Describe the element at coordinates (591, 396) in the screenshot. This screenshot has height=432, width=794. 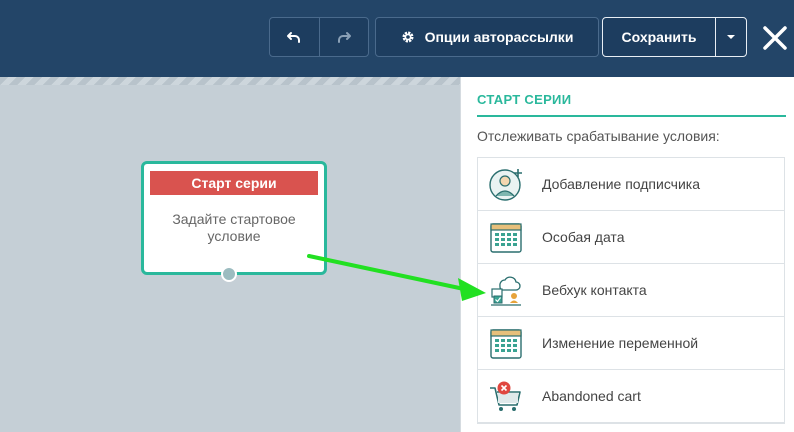
I see `trigger-label: Abandoned cart` at that location.